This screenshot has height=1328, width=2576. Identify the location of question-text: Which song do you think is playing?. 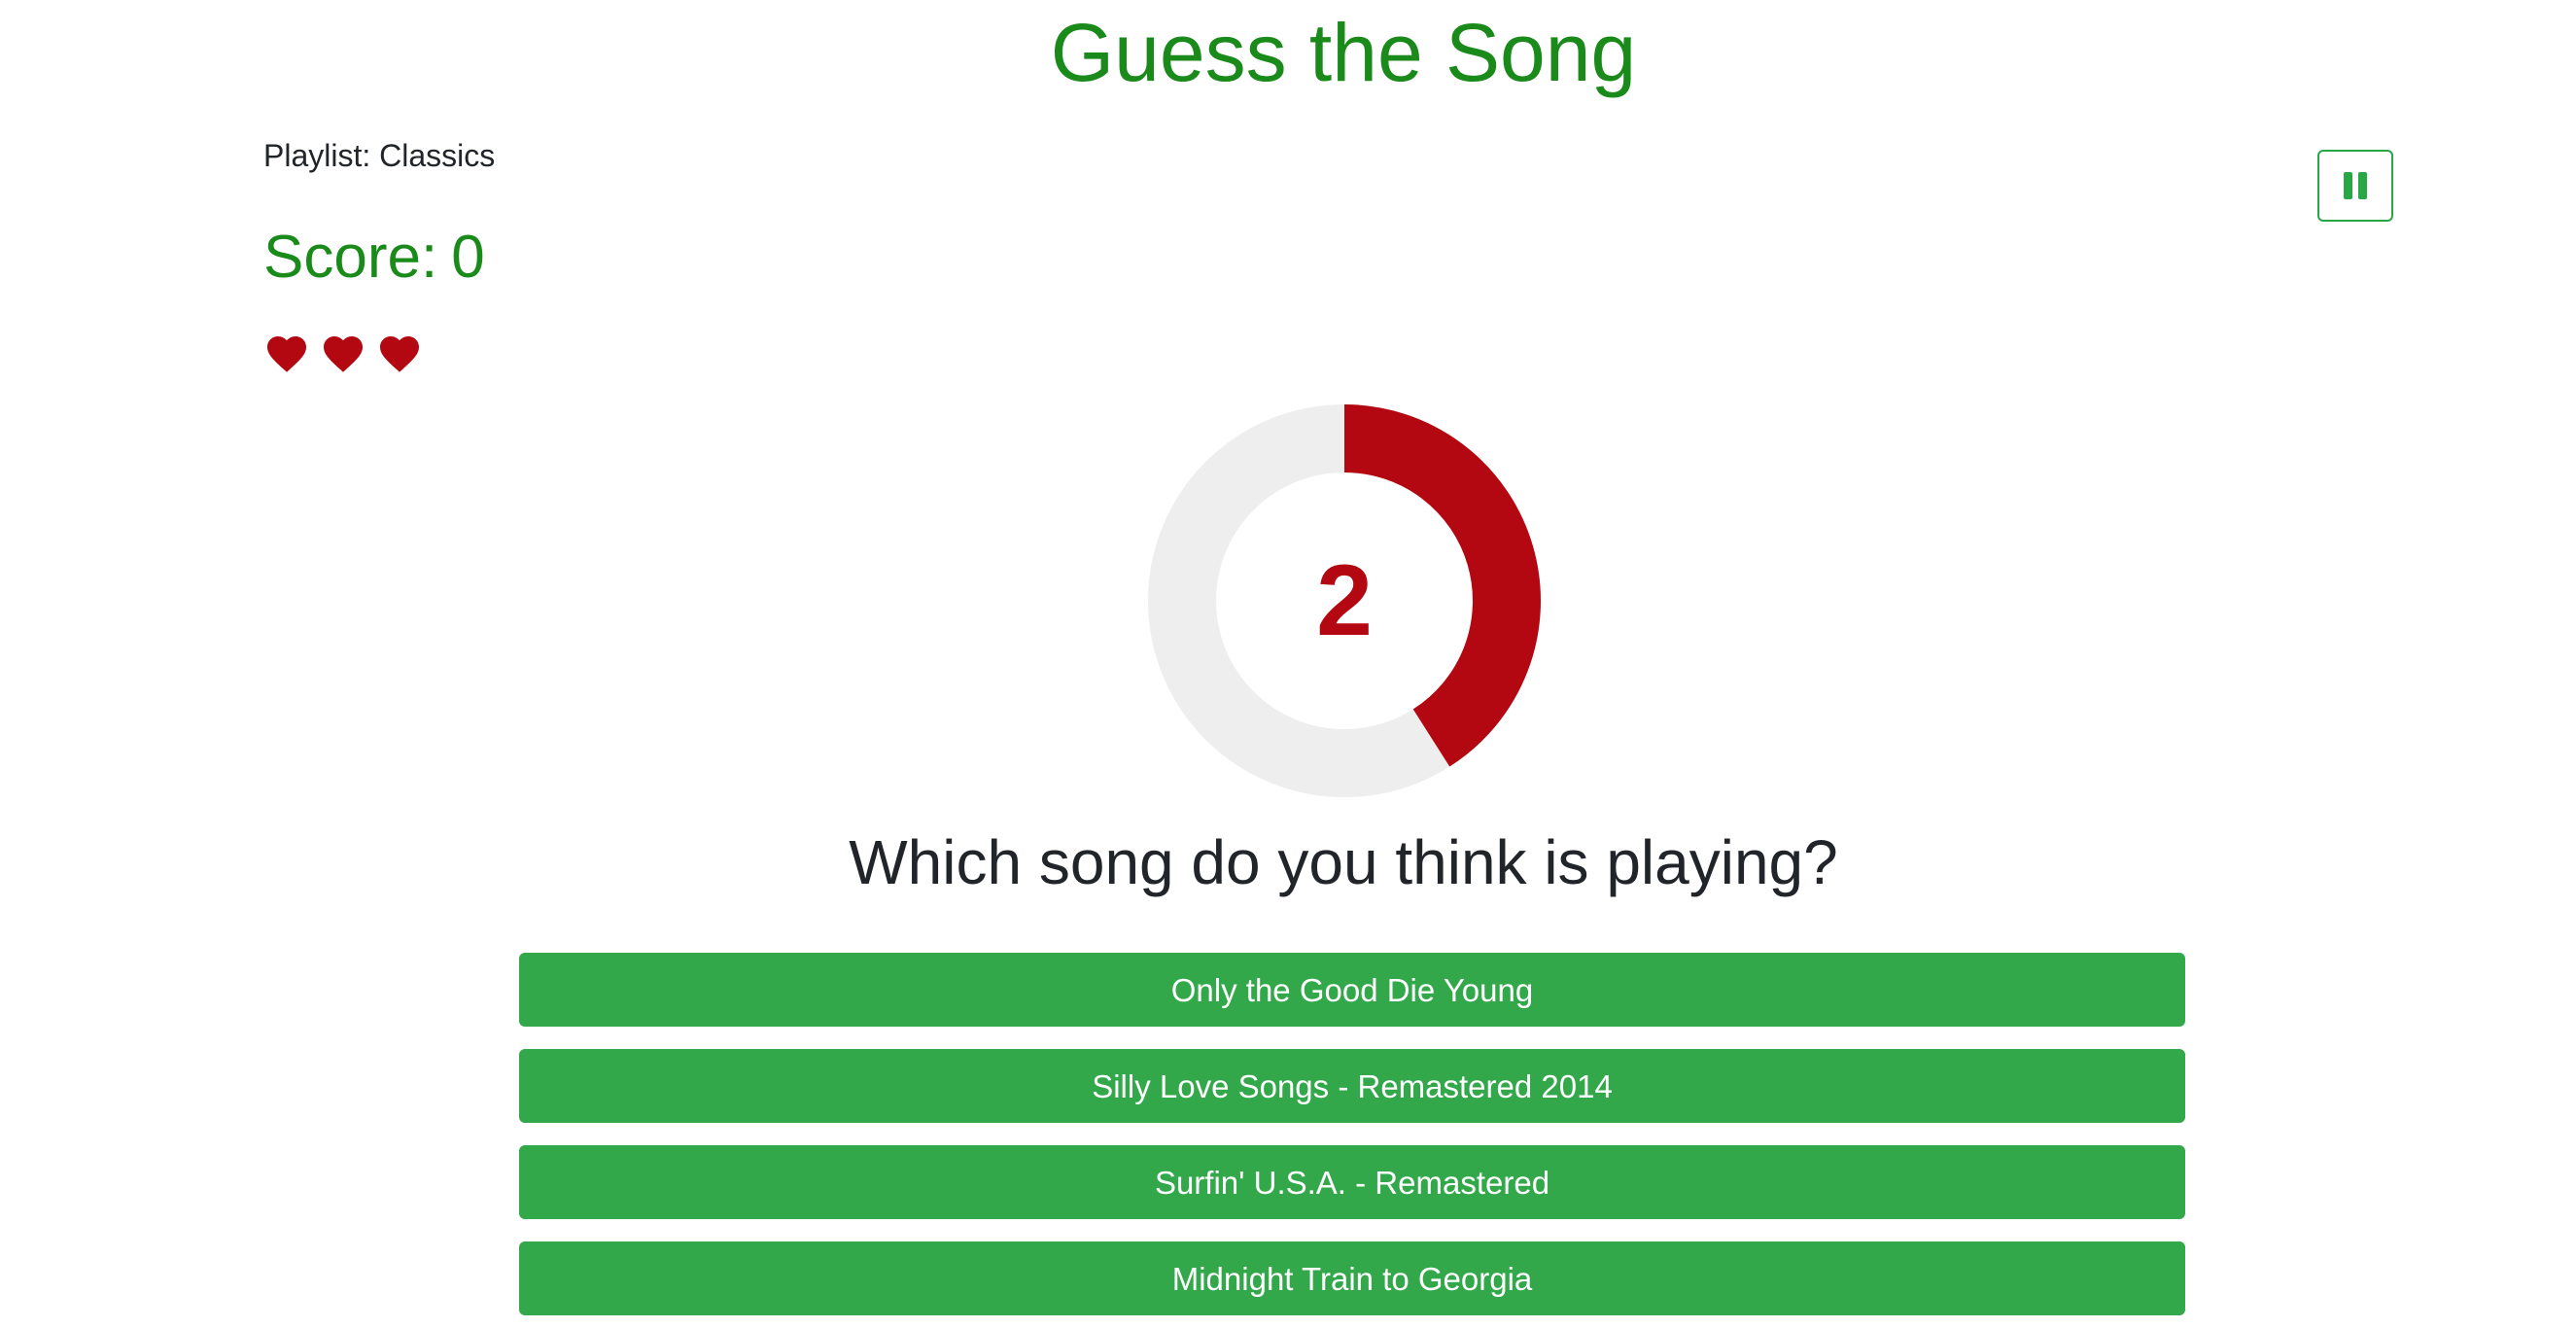
(1343, 862).